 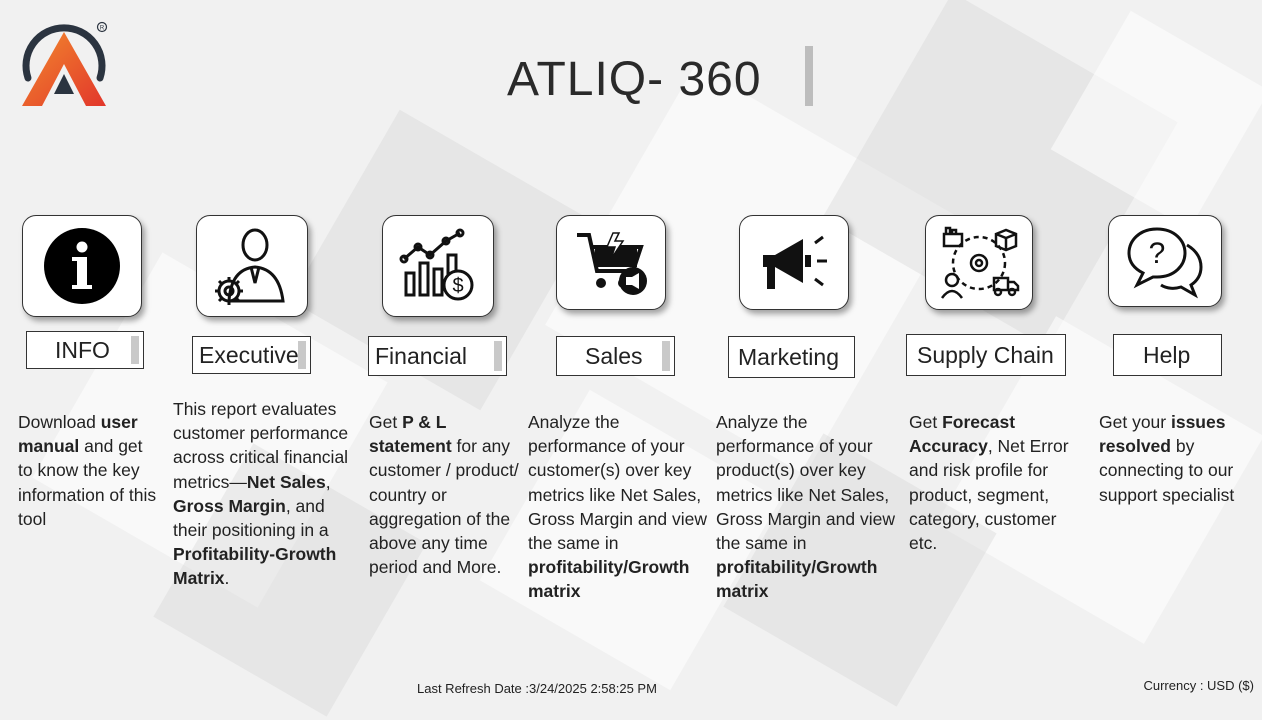 I want to click on tab-executive-label: Executive, so click(x=249, y=354).